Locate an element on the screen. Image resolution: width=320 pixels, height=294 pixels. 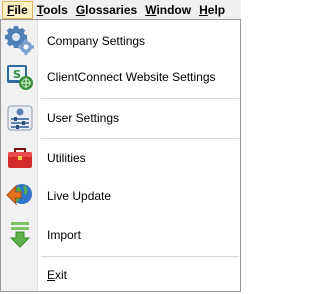
menu-item-user-settings: User Settings is located at coordinates (120, 118).